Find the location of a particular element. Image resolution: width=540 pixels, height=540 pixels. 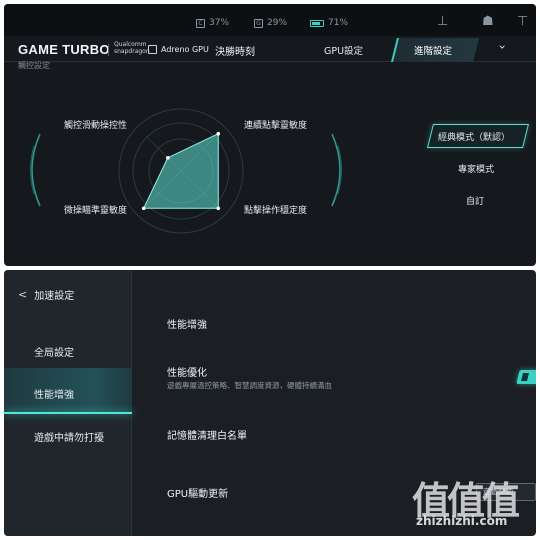

gamepad-icon: ☗ is located at coordinates (488, 21).